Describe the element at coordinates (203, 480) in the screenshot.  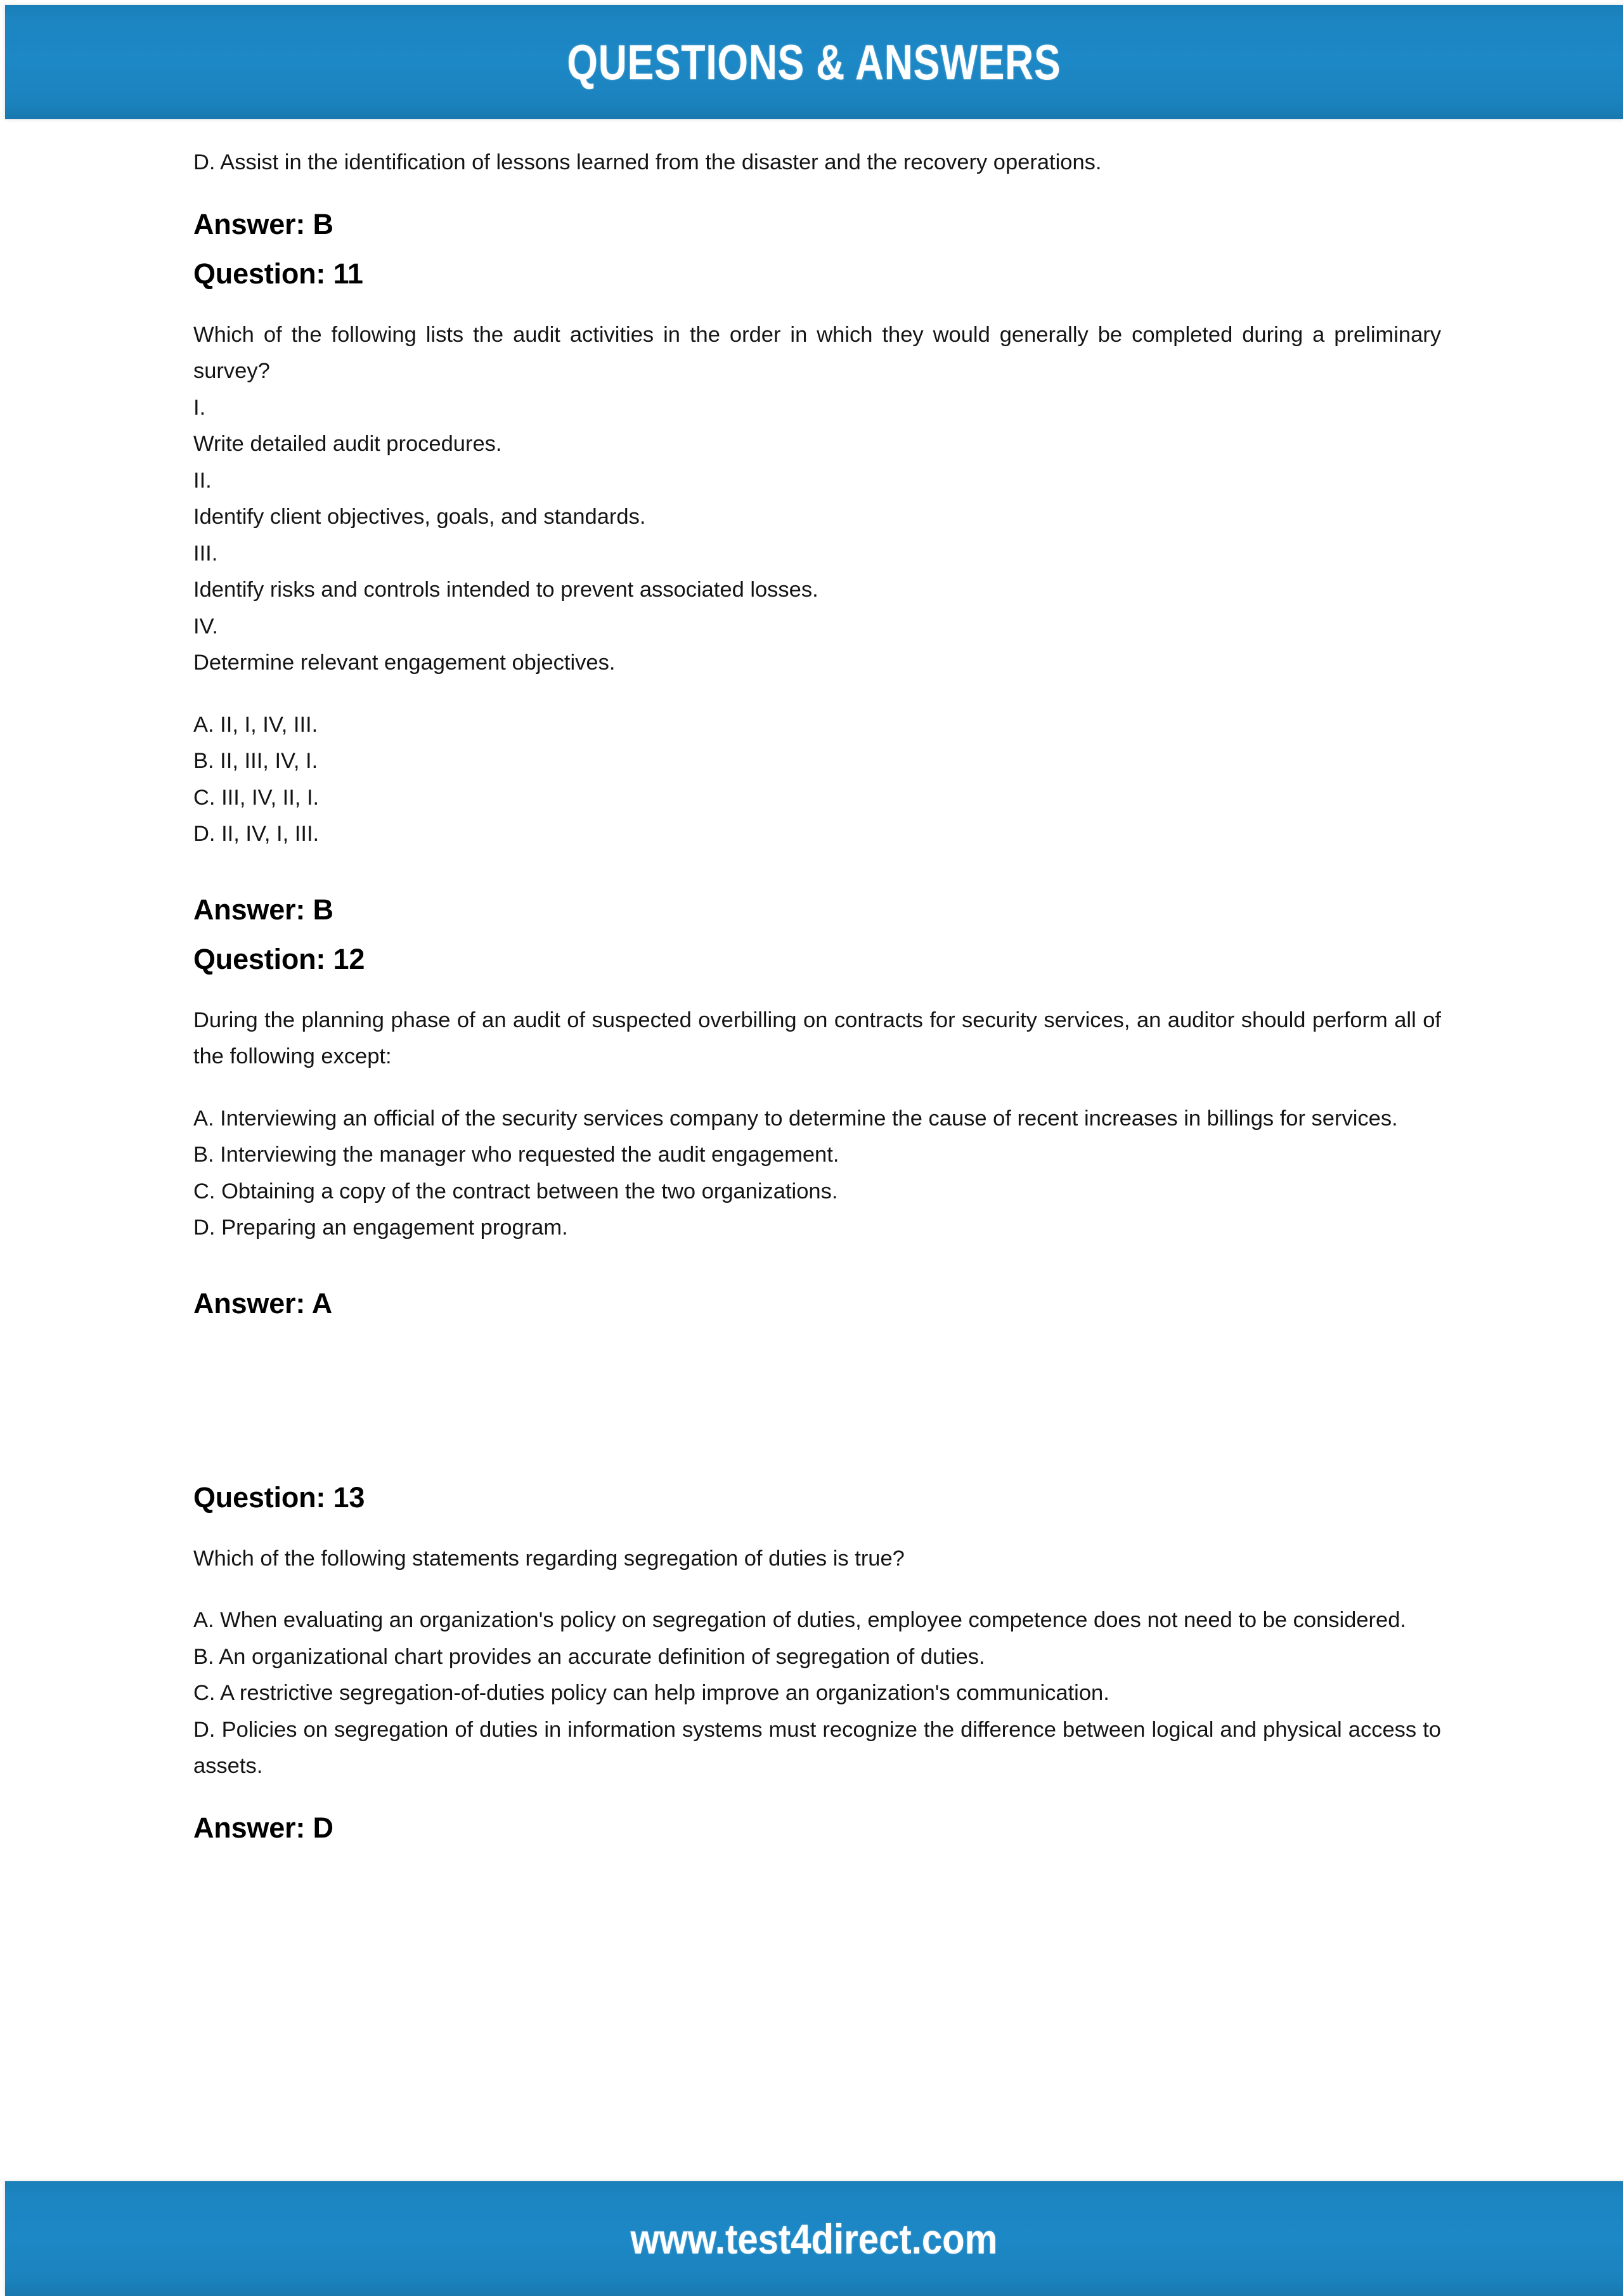
I see `roman-numeral-2: II.` at that location.